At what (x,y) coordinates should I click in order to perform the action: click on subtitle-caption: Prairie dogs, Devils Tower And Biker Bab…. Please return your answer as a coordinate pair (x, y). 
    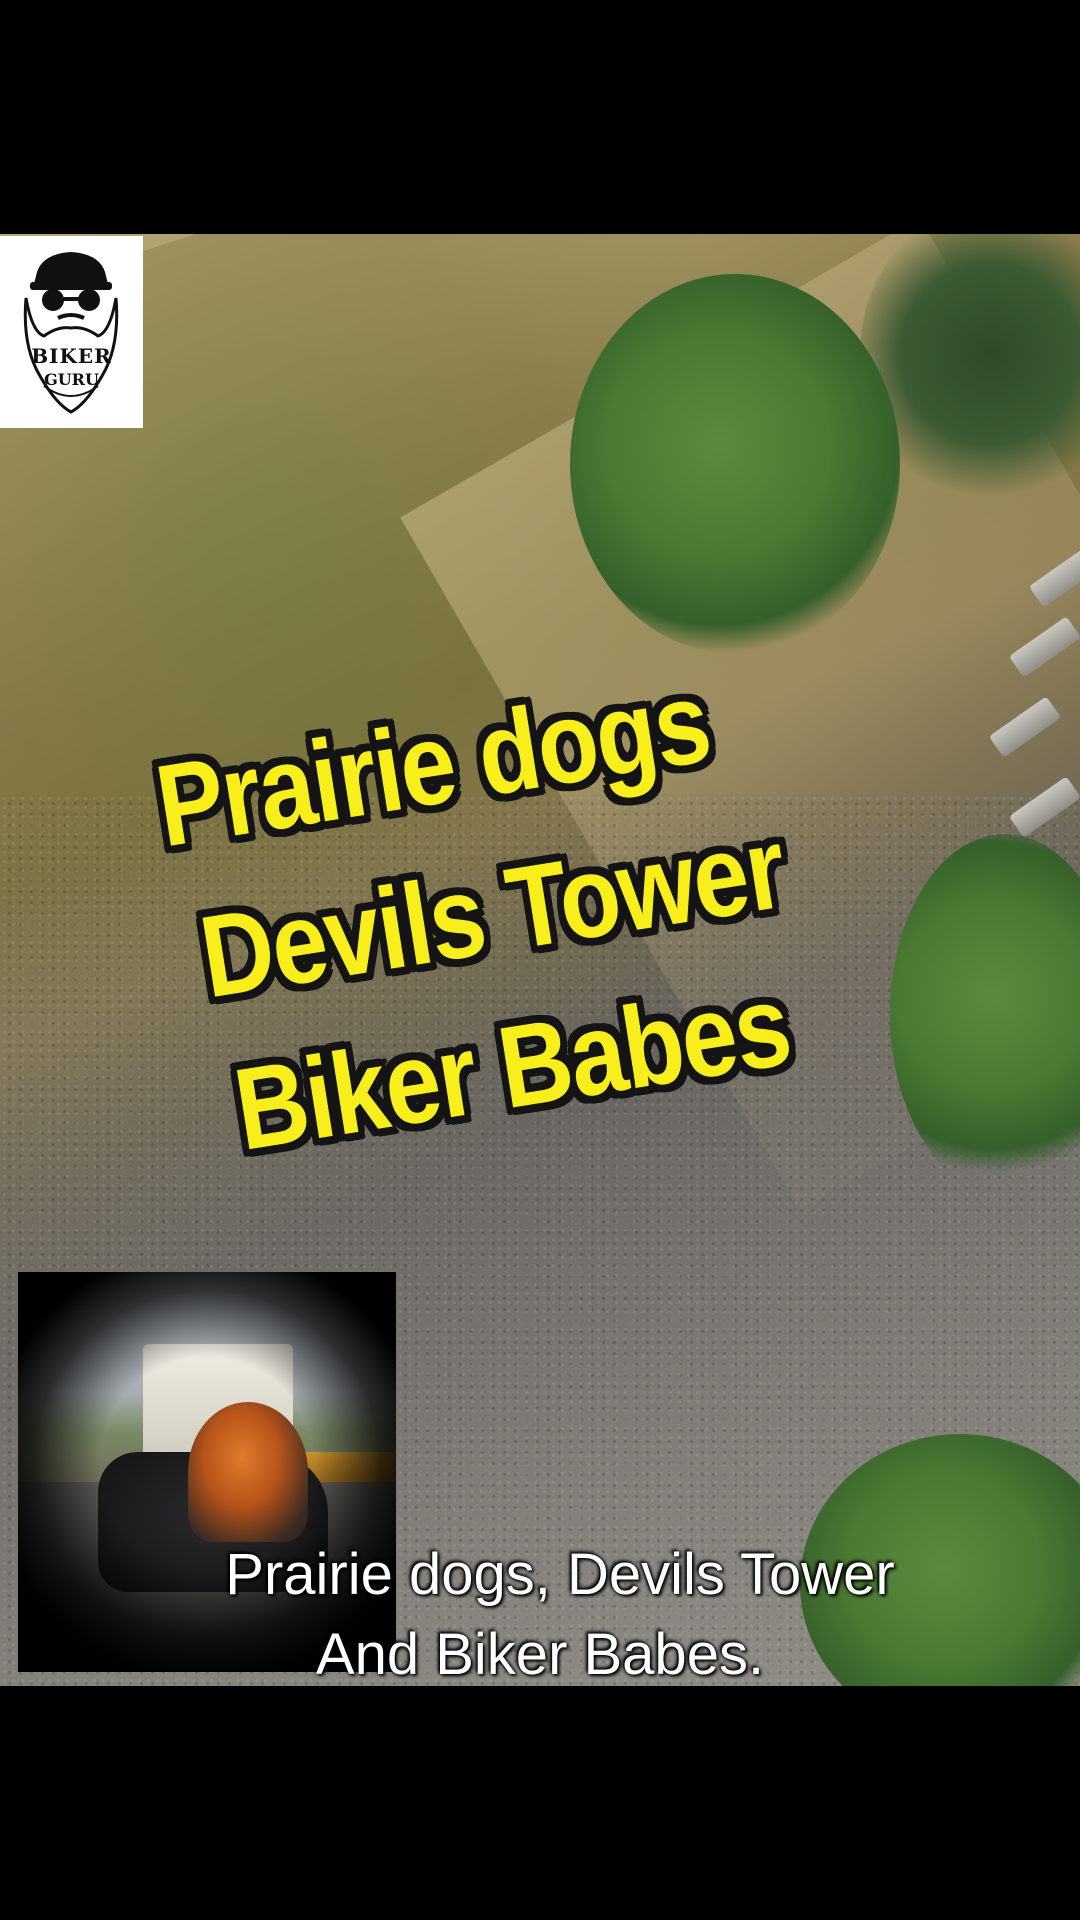
    Looking at the image, I should click on (540, 1615).